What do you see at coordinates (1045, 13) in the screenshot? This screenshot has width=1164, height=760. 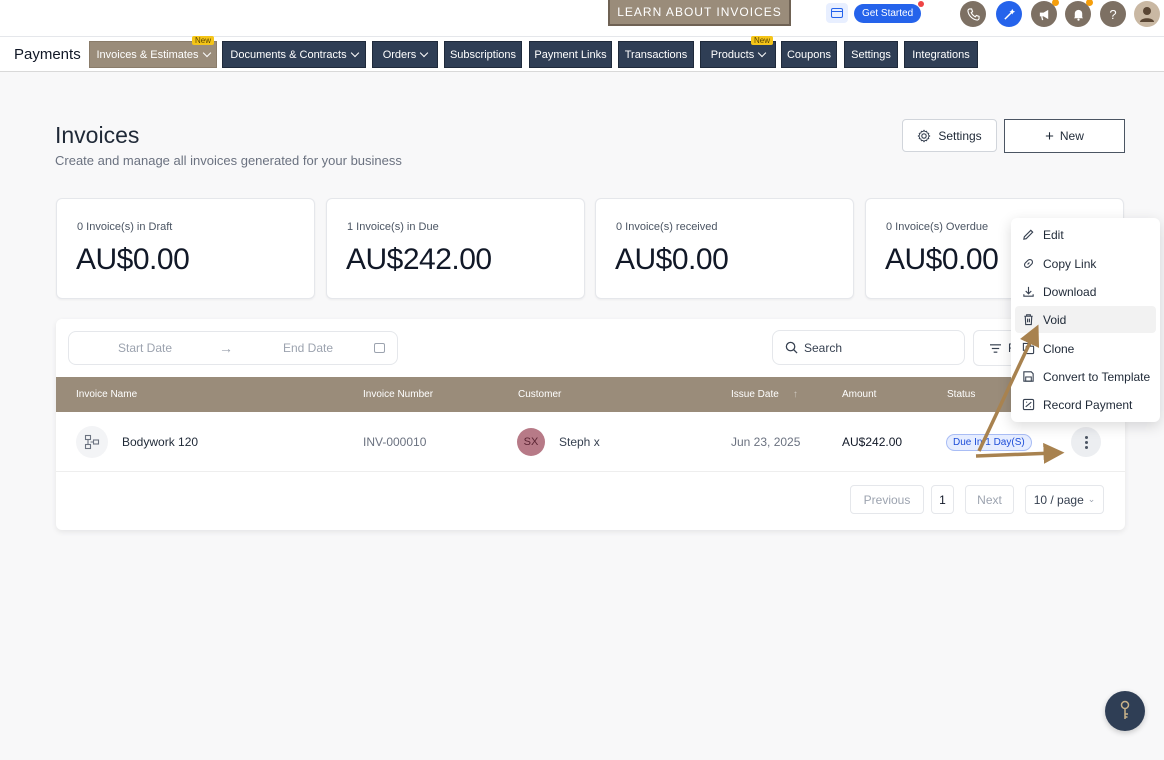 I see `megaphone-icon` at bounding box center [1045, 13].